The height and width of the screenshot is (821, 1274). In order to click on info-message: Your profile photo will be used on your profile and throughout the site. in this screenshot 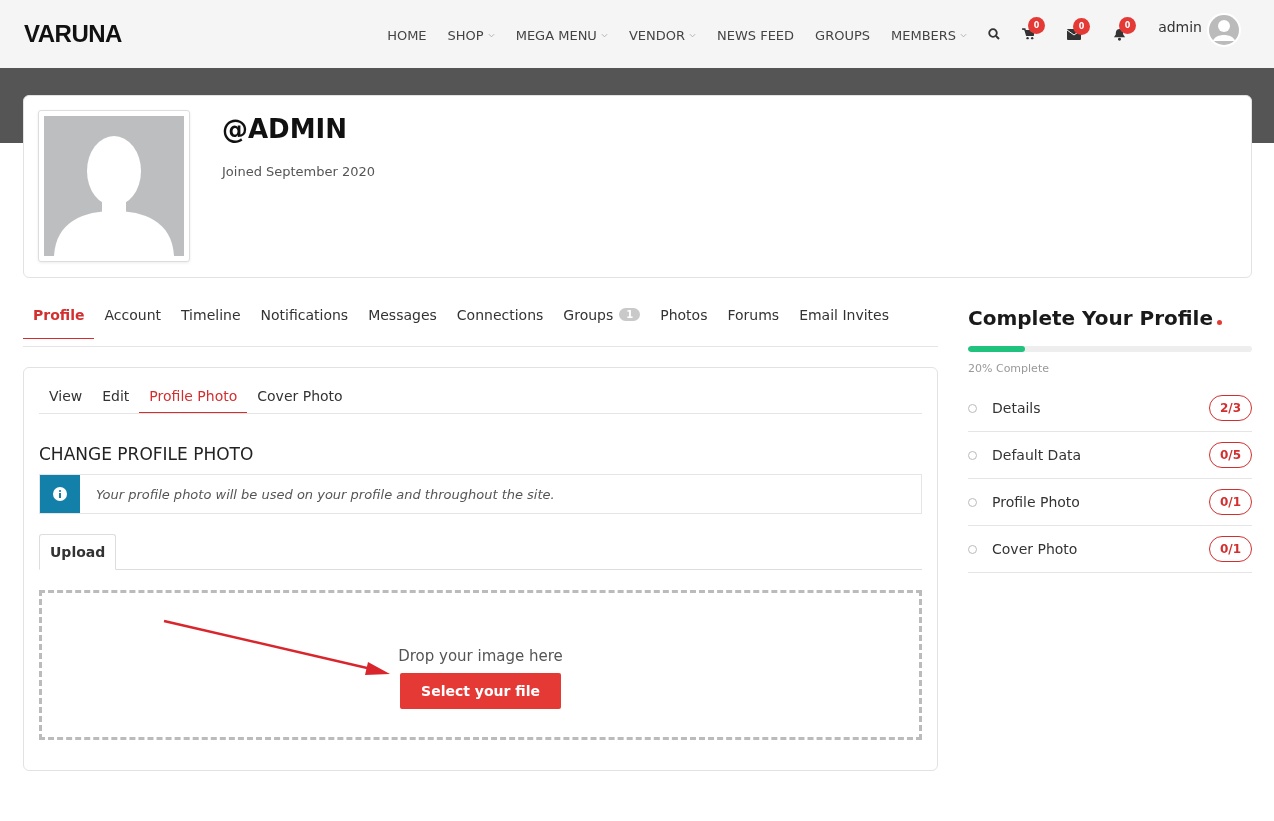, I will do `click(325, 494)`.